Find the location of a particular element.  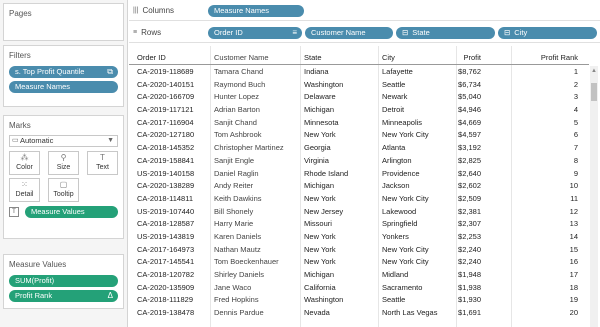

header-profit: Profit is located at coordinates (472, 57).